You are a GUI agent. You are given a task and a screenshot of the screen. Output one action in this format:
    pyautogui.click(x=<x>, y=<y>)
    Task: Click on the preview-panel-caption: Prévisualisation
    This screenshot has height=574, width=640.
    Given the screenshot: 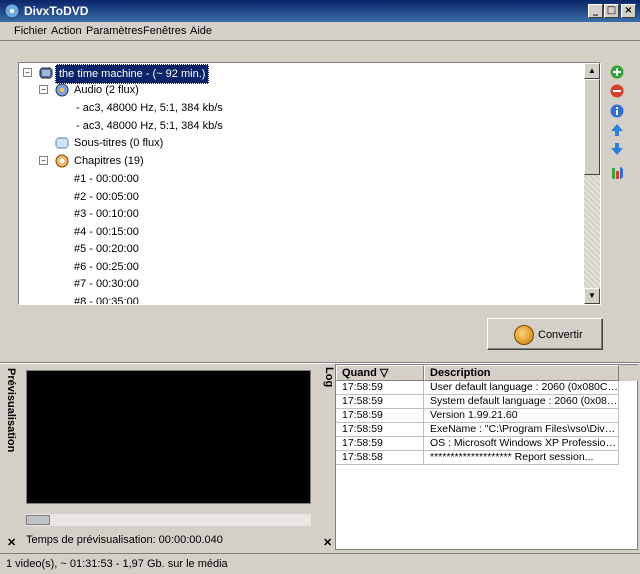 What is the action you would take?
    pyautogui.click(x=11, y=410)
    